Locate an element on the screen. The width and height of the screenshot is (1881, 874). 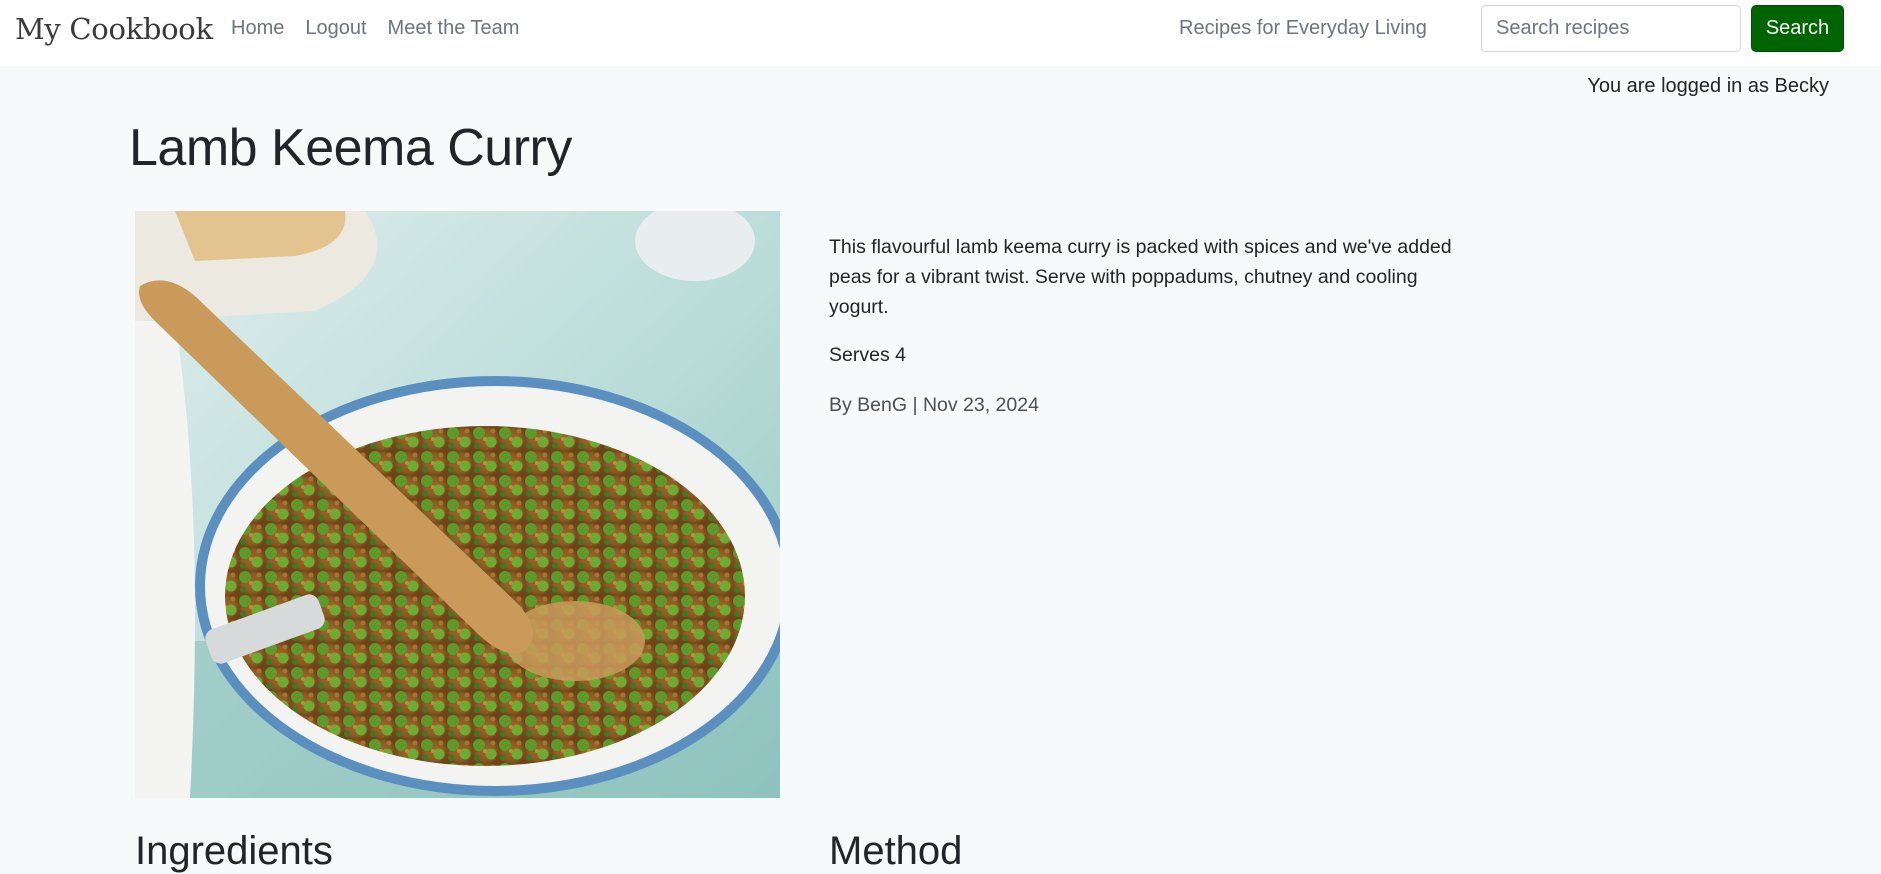
nav-home-link: Home is located at coordinates (257, 28).